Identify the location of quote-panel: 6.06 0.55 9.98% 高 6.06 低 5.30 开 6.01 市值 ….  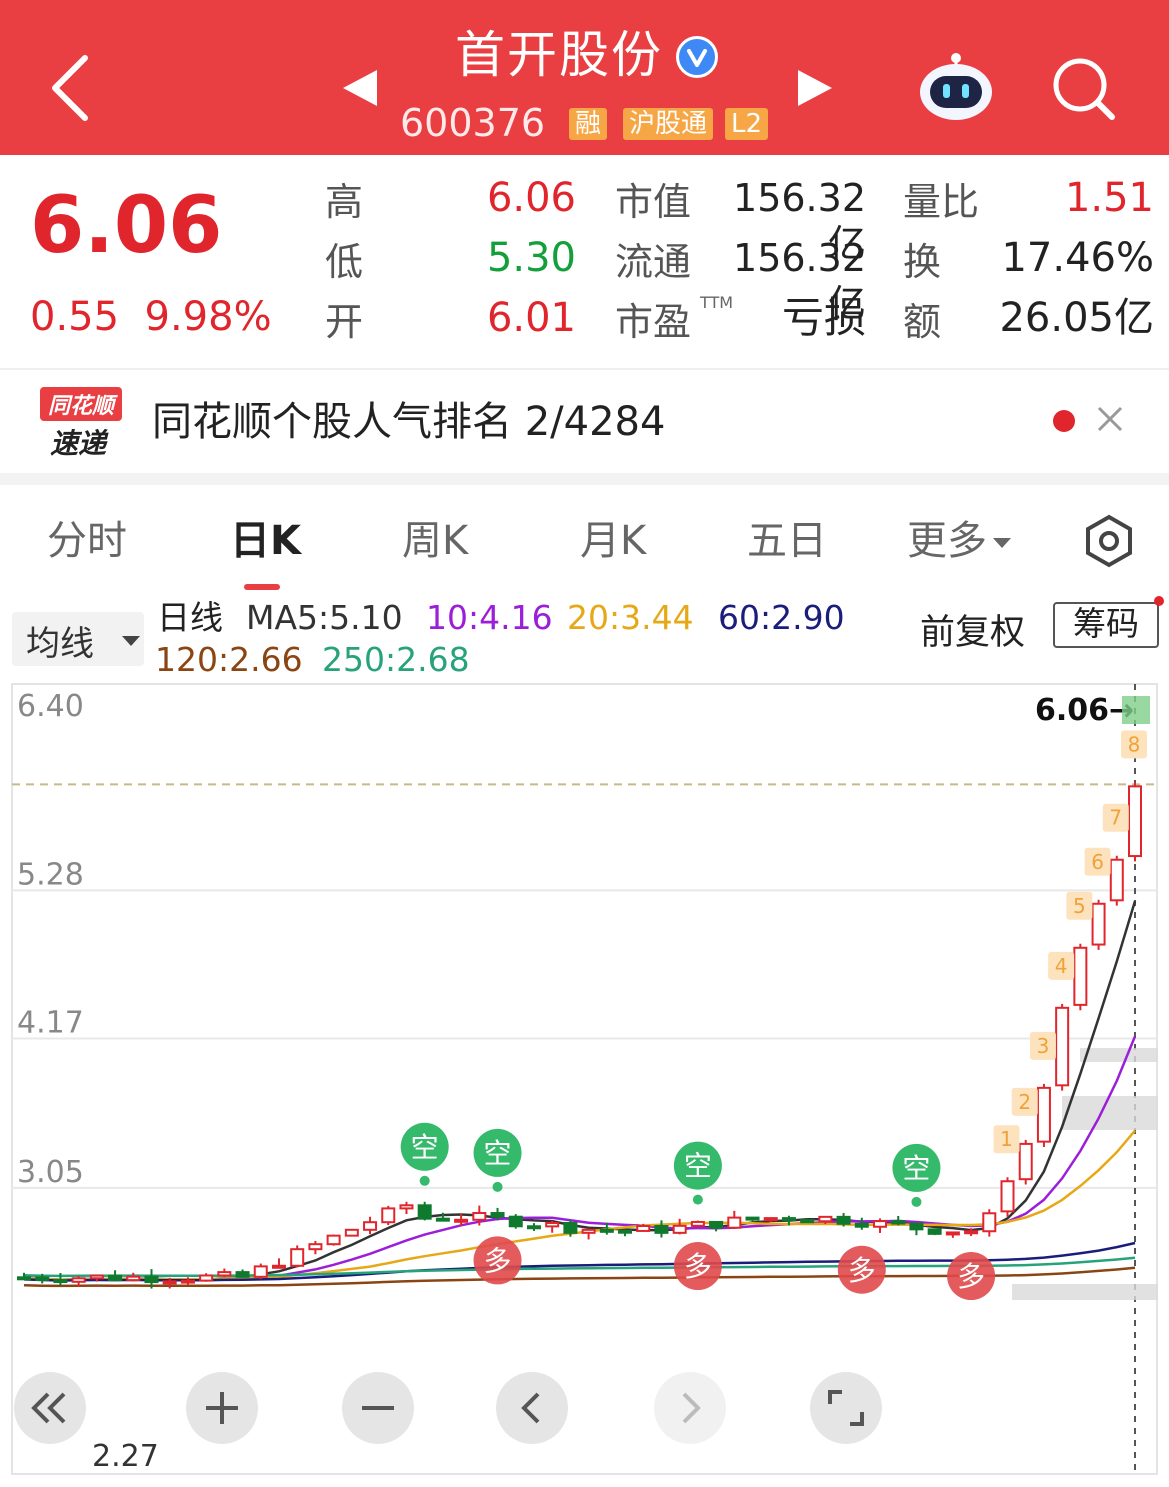
(584, 260).